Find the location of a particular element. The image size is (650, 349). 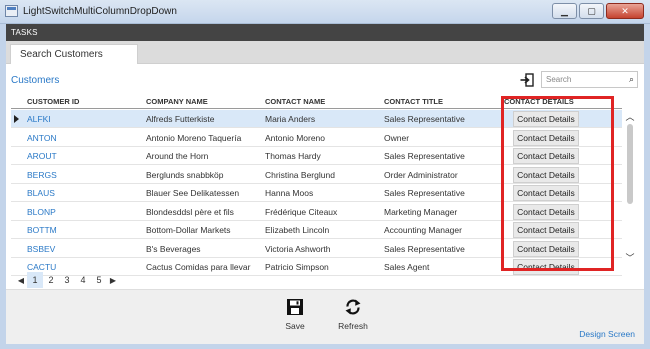

cell-company-name: Berglunds snabbköp is located at coordinates (185, 174).